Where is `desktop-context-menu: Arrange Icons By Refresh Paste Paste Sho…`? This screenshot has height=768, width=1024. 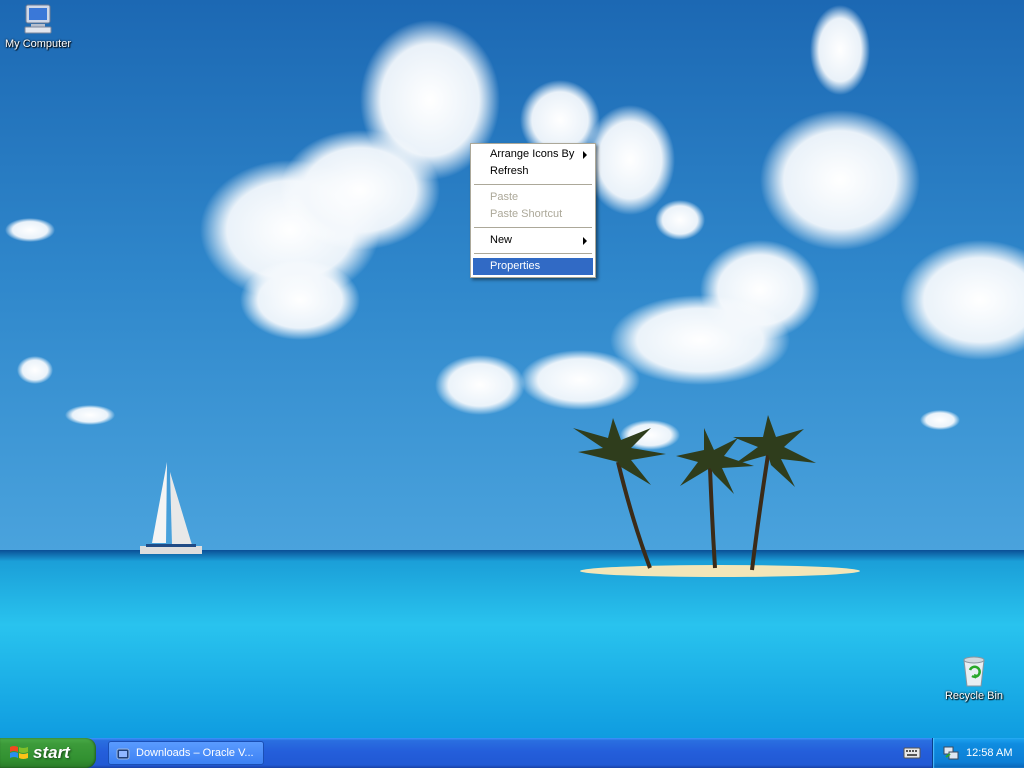 desktop-context-menu: Arrange Icons By Refresh Paste Paste Sho… is located at coordinates (533, 210).